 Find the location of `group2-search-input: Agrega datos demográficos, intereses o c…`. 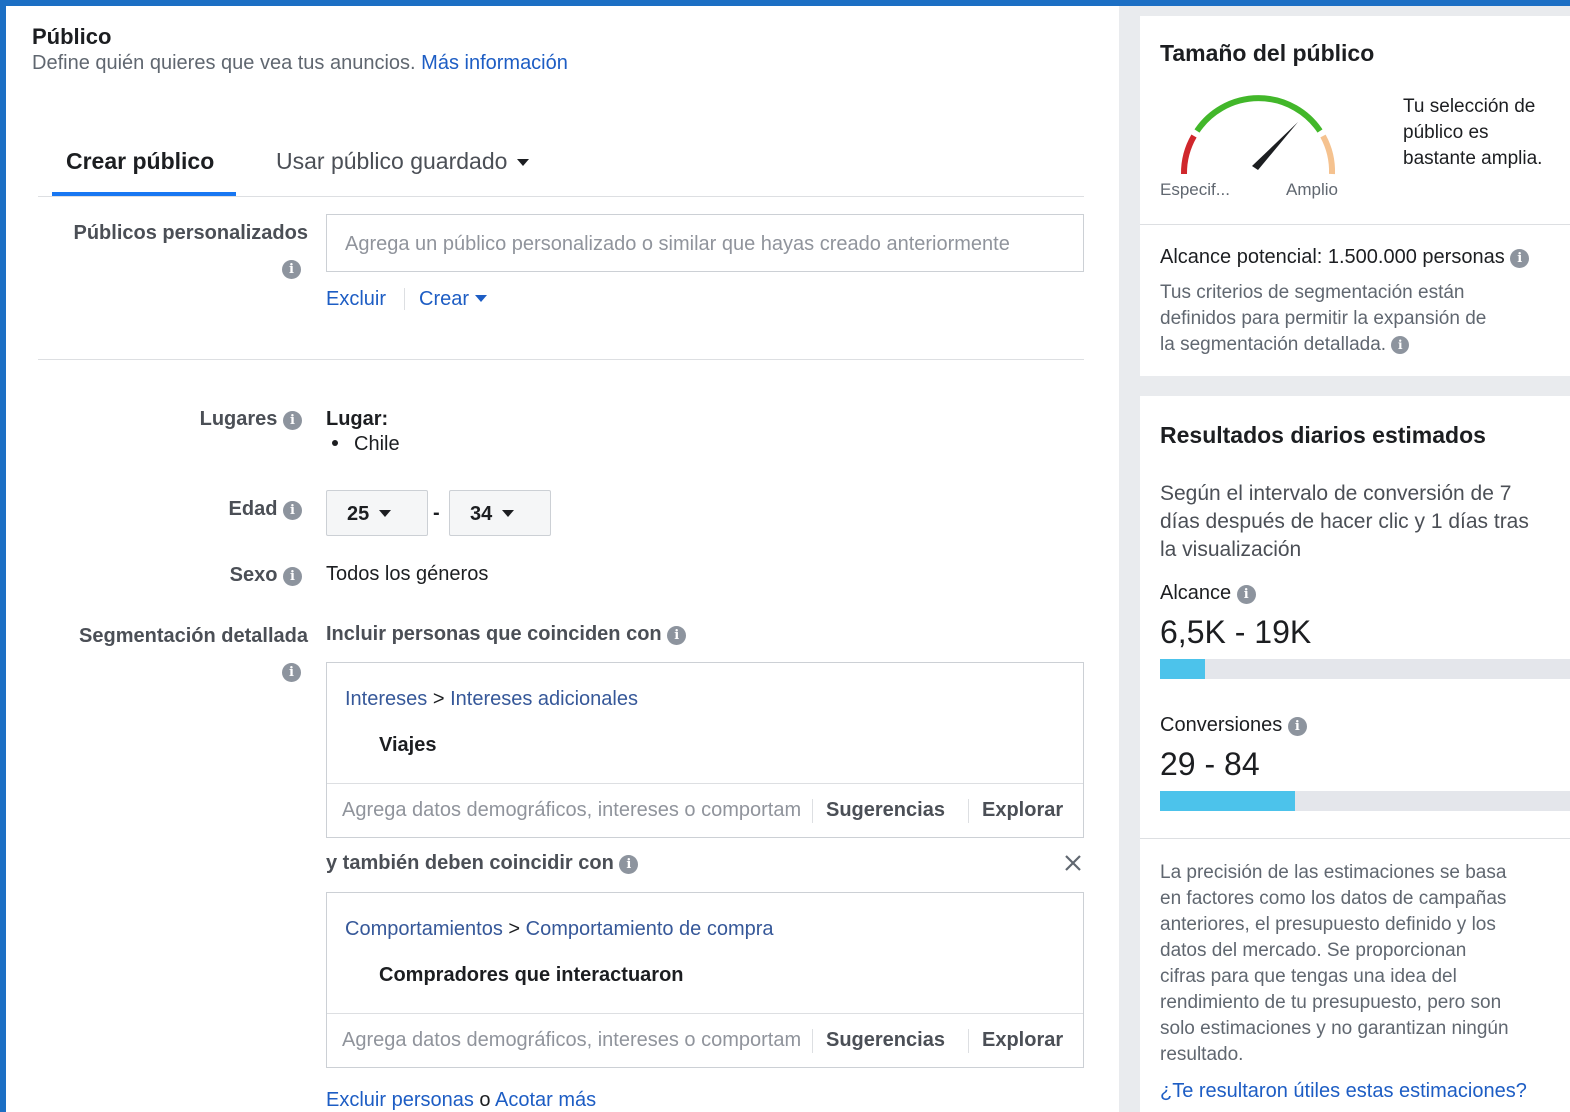

group2-search-input: Agrega datos demográficos, intereses o c… is located at coordinates (572, 1040).